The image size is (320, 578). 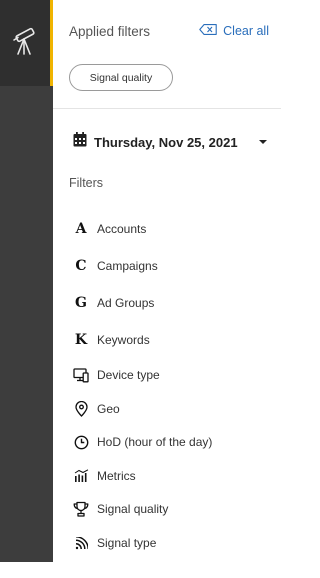 I want to click on filter-item-metrics: Metrics, so click(x=173, y=476).